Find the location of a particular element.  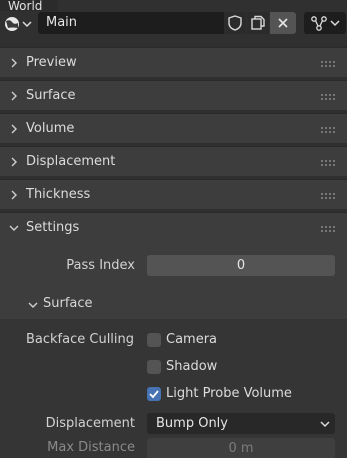

shadow-checkbox is located at coordinates (154, 367).